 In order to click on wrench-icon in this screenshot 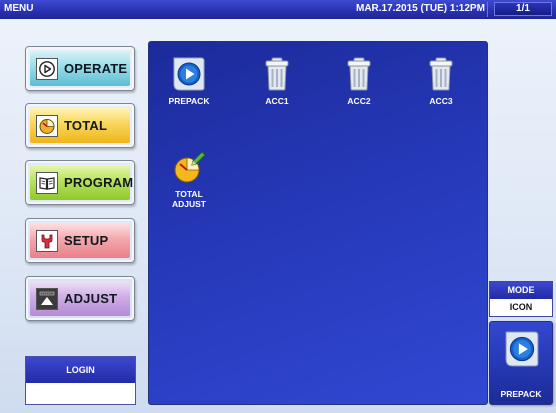, I will do `click(47, 240)`.